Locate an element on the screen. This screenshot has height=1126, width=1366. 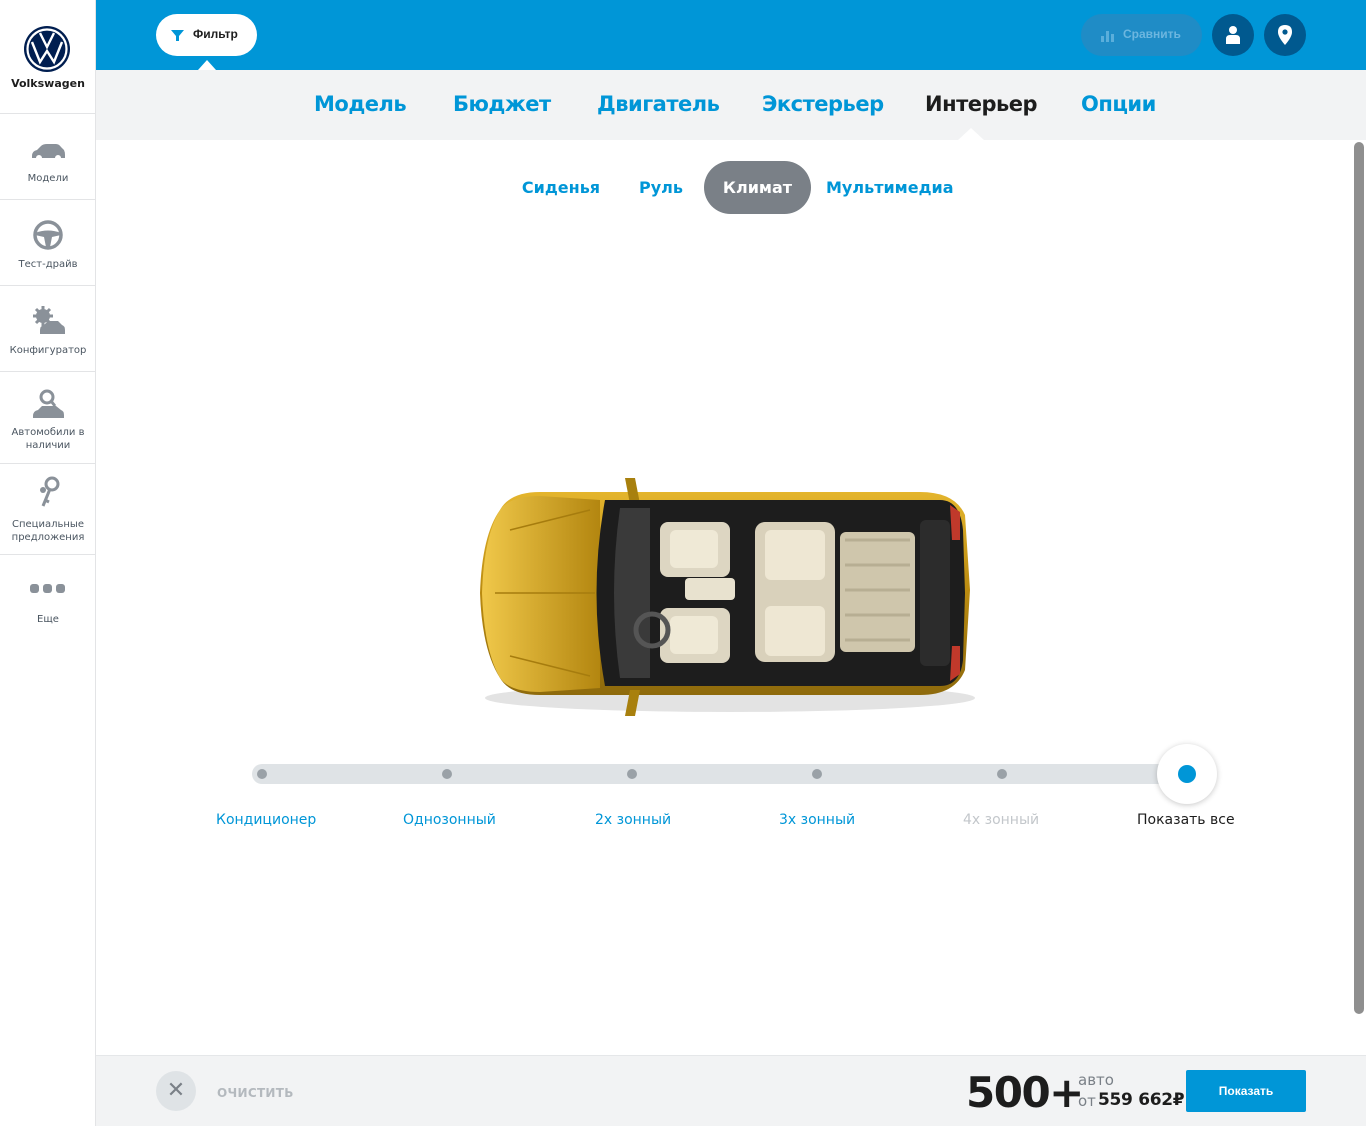
sidebar-item-configurator: Конфигуратор is located at coordinates (48, 329).